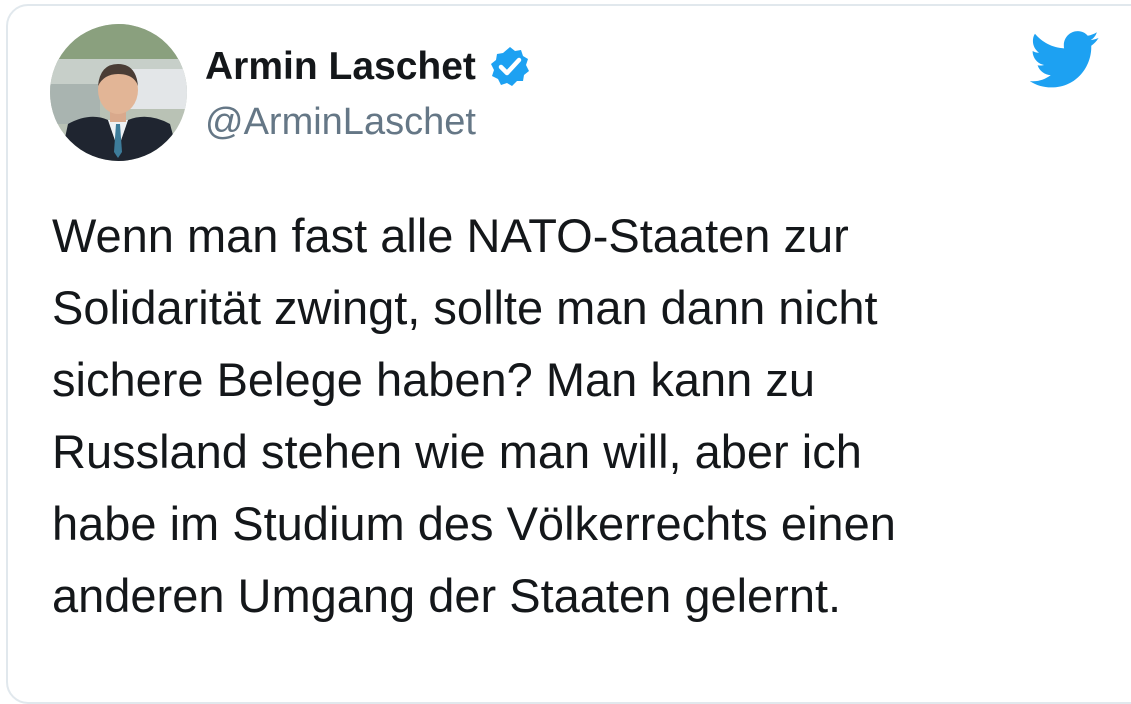 This screenshot has height=704, width=1131. What do you see at coordinates (1064, 60) in the screenshot?
I see `twitter-bird-icon` at bounding box center [1064, 60].